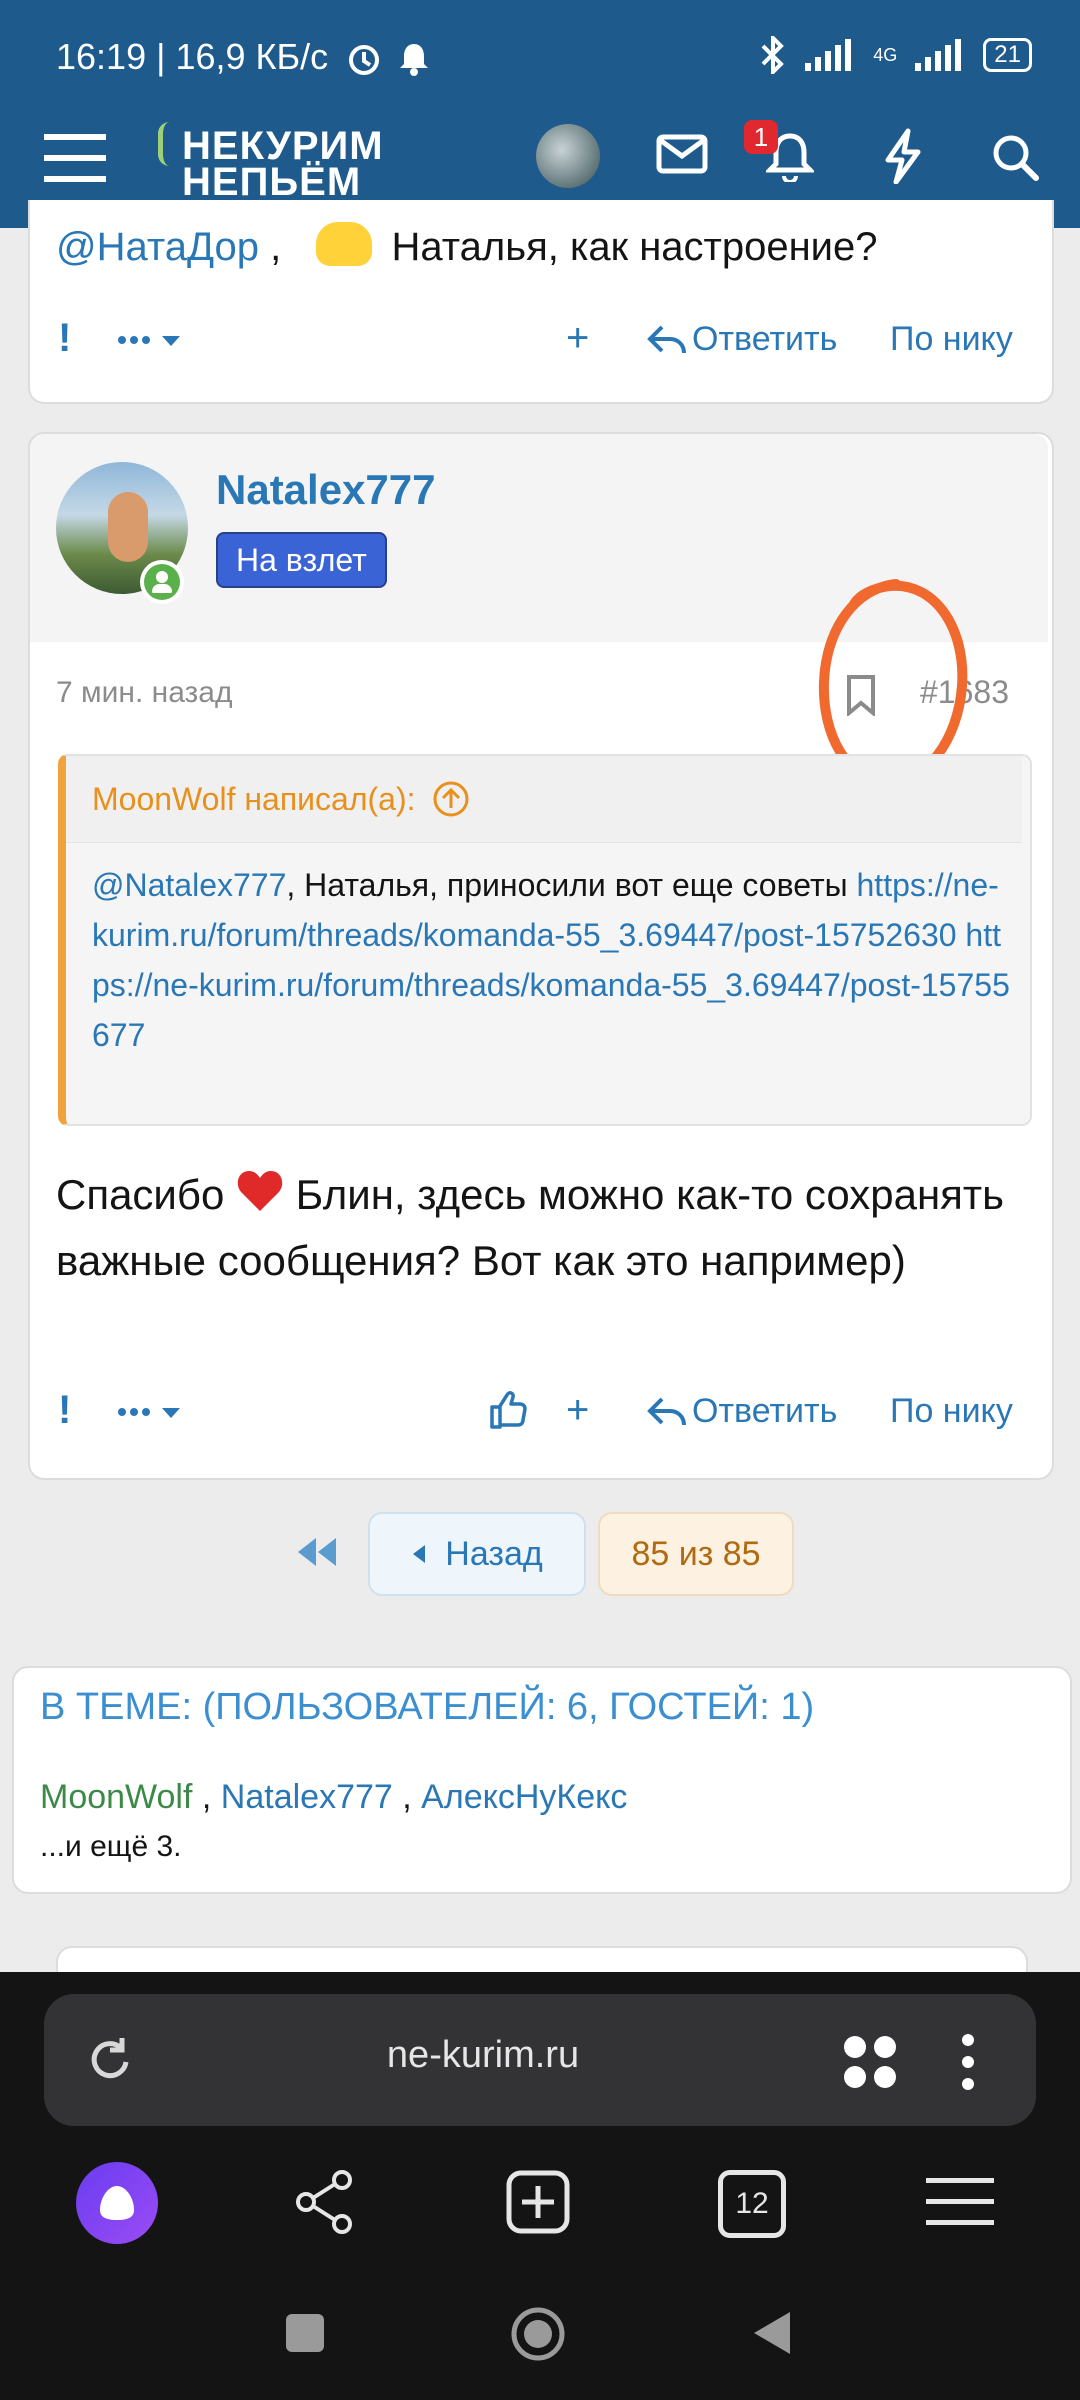 The height and width of the screenshot is (2400, 1080). I want to click on user-title-badge: На взлет, so click(301, 560).